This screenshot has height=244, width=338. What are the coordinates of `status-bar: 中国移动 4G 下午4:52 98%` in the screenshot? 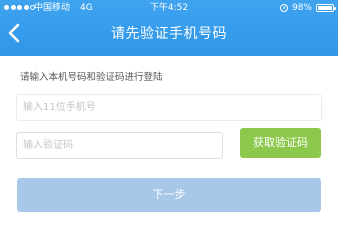 It's located at (169, 8).